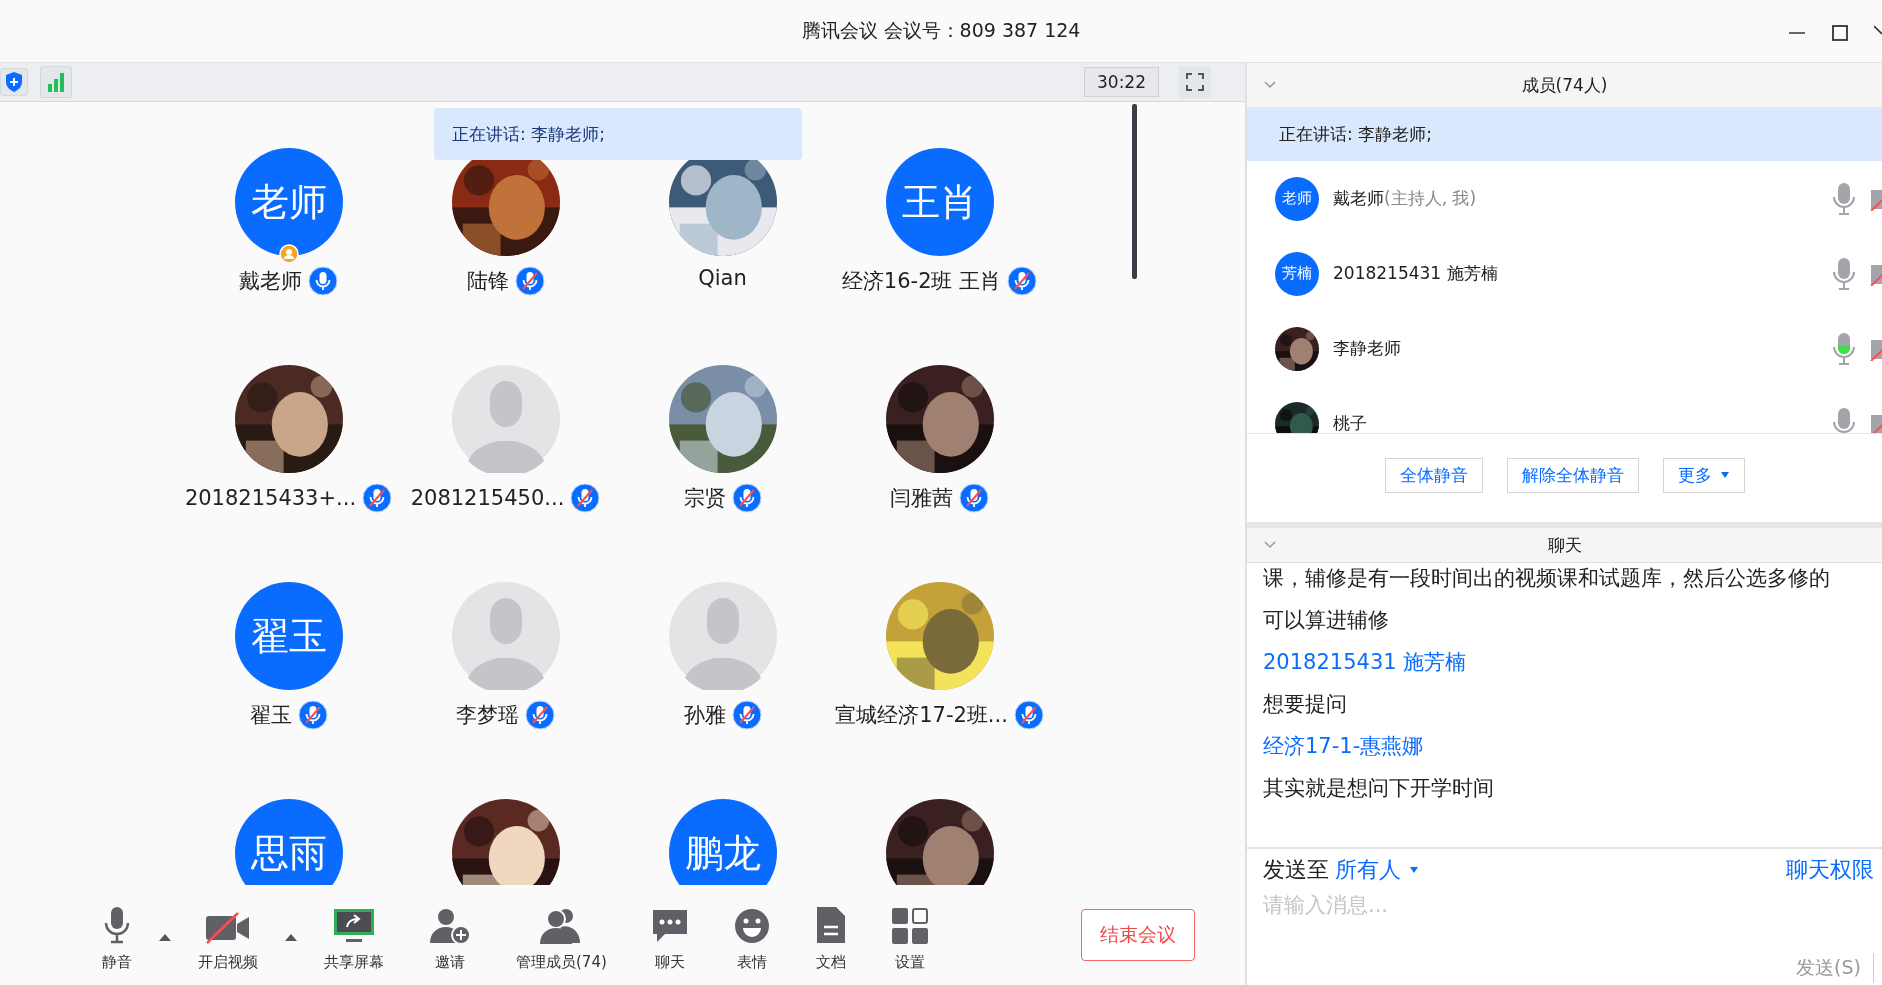 Image resolution: width=1882 pixels, height=985 pixels. I want to click on chat-permissions-link: 聊天权限, so click(1830, 870).